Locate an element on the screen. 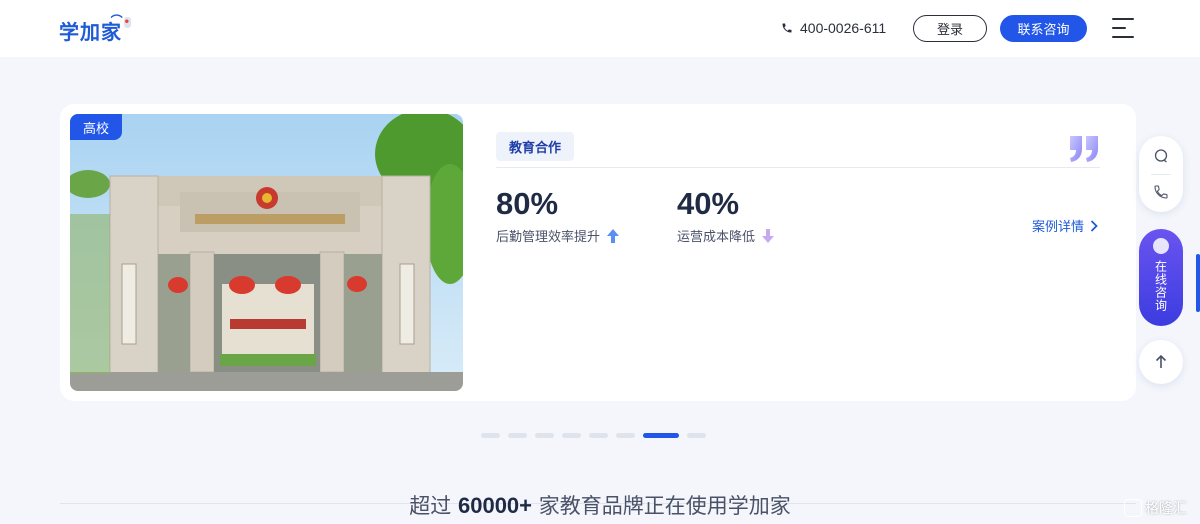 This screenshot has height=524, width=1200. tagline-prefix: 超过 is located at coordinates (433, 506).